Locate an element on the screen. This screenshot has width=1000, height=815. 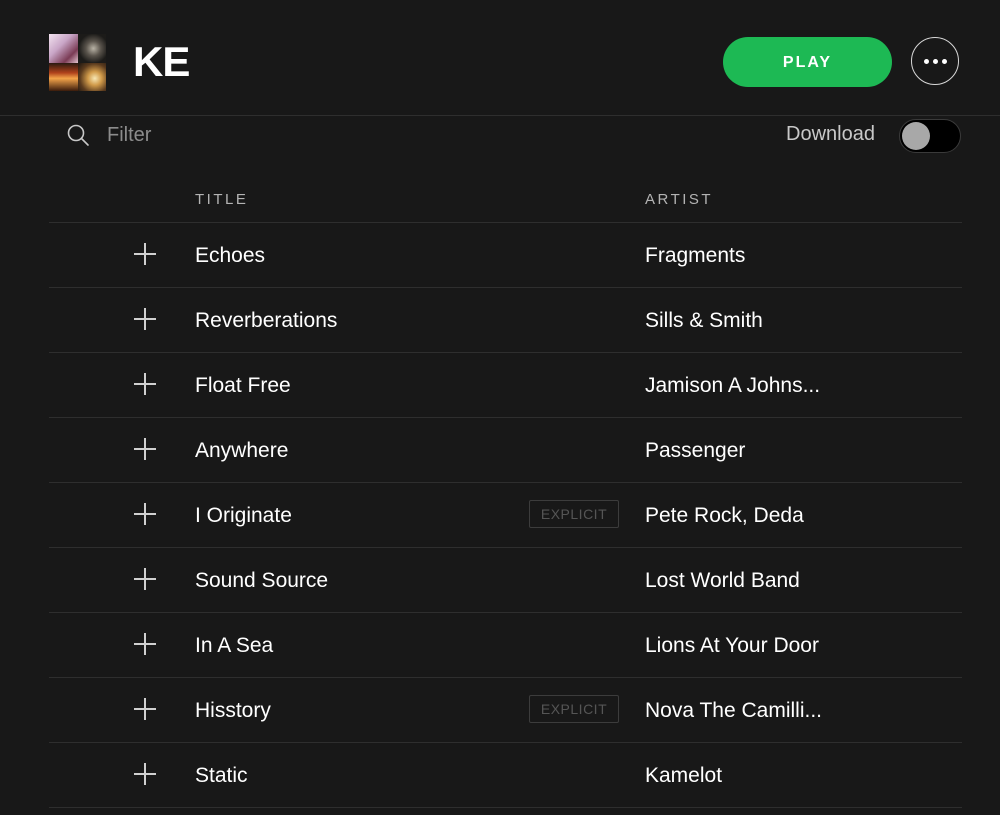
track-title: Hisstory is located at coordinates (233, 710).